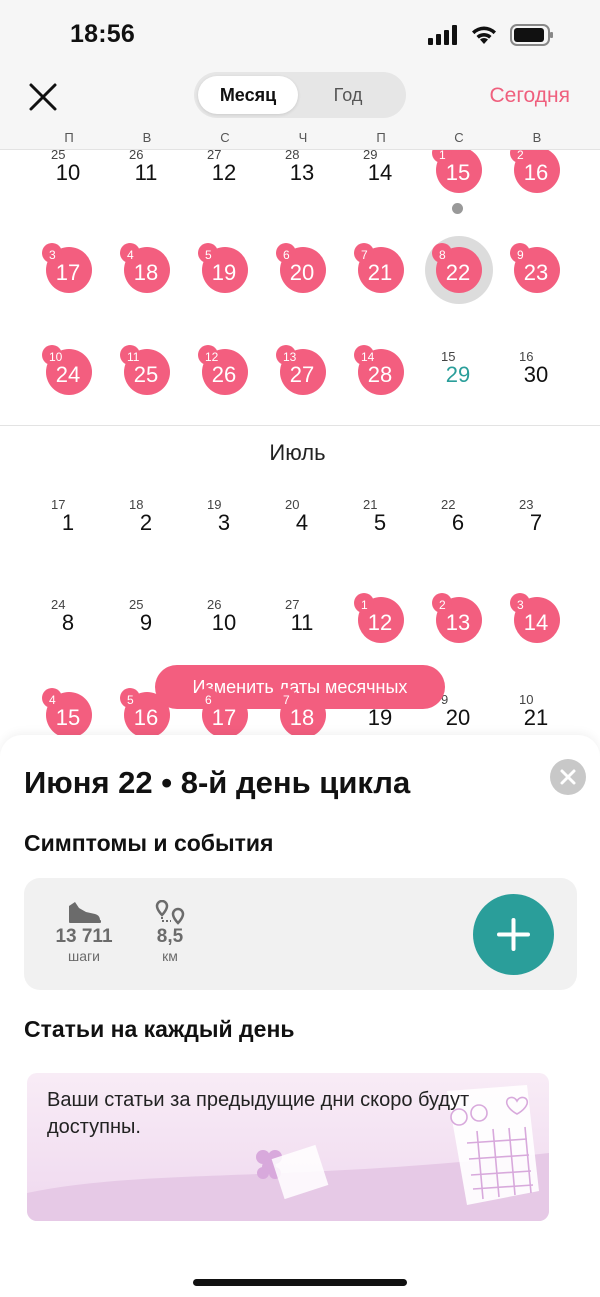 The width and height of the screenshot is (600, 1297). What do you see at coordinates (484, 35) in the screenshot?
I see `wifi-icon` at bounding box center [484, 35].